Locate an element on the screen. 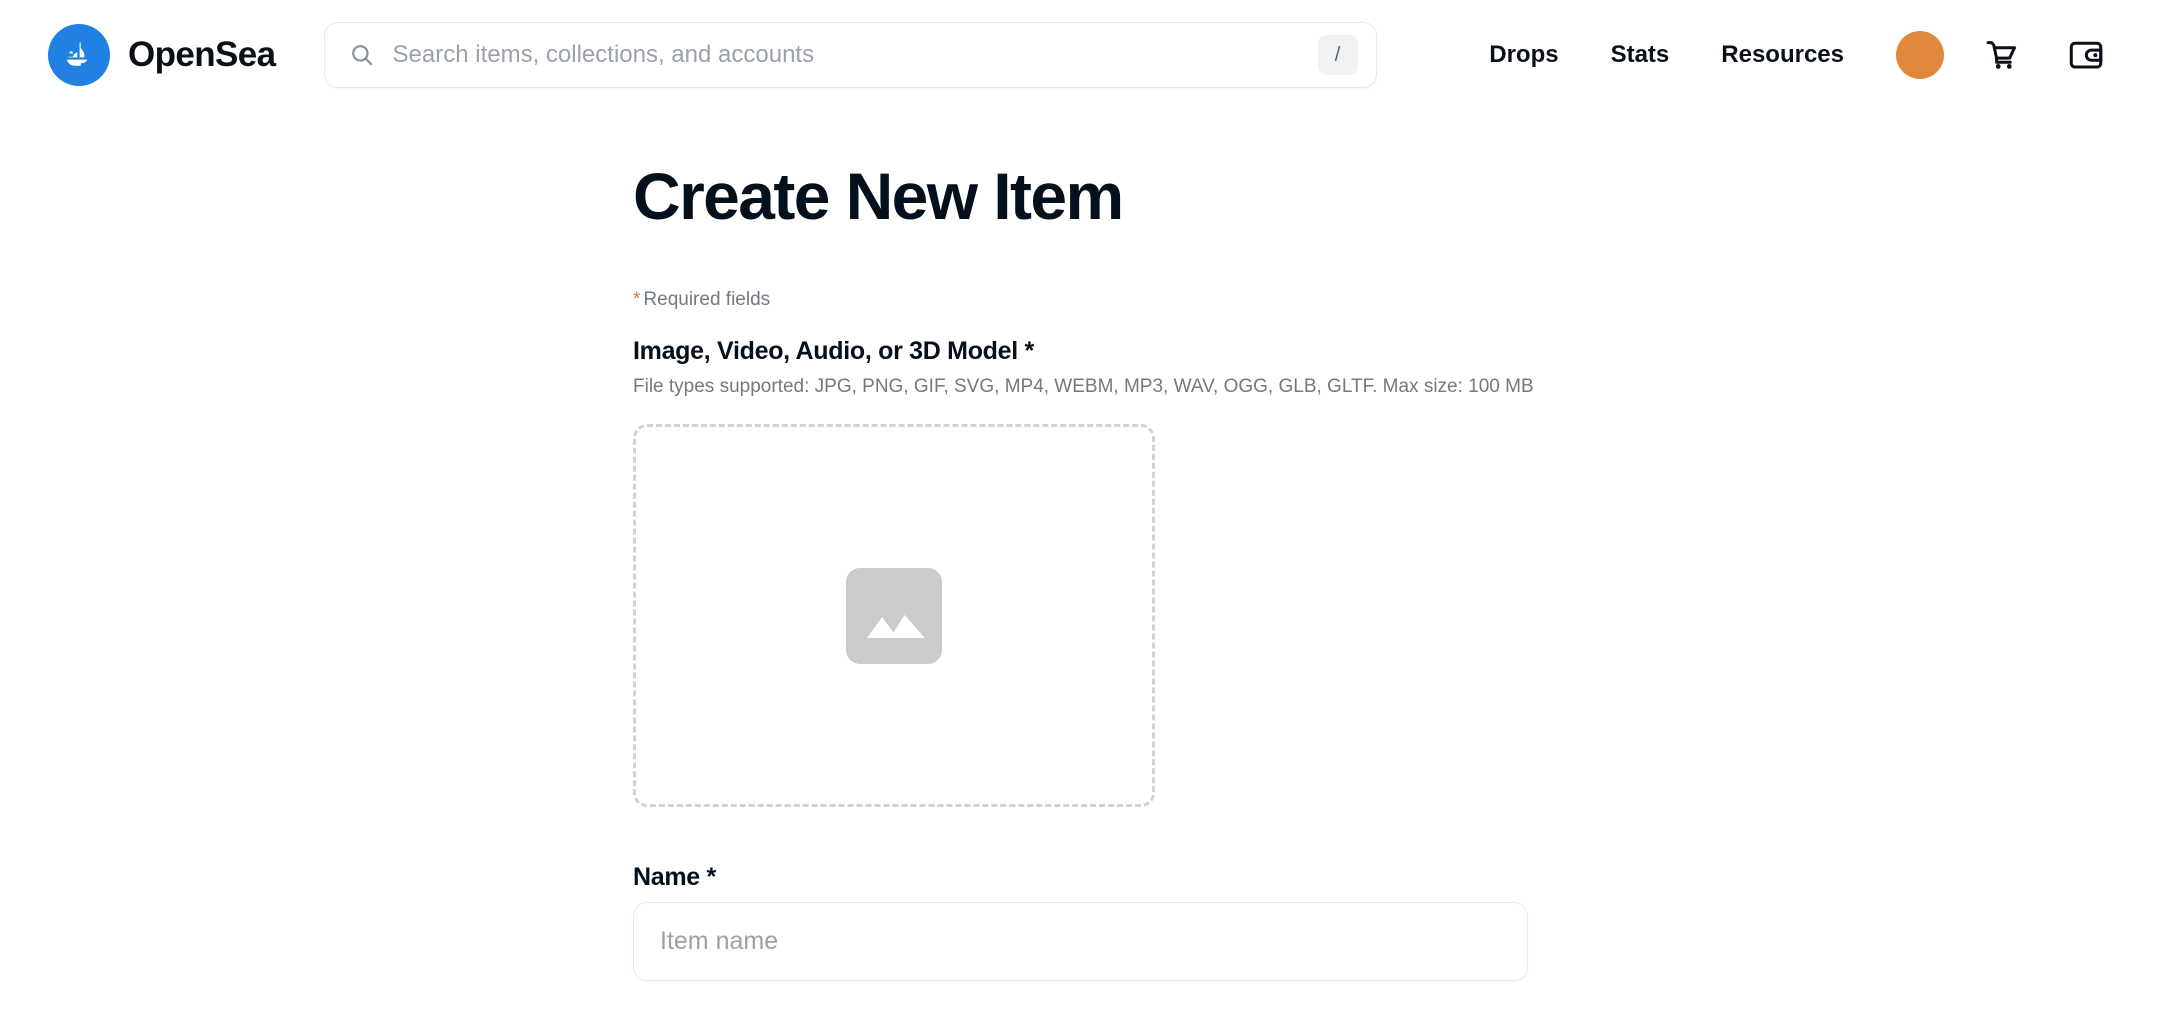 The width and height of the screenshot is (2160, 1016). nav-item-drops: Drops is located at coordinates (1523, 55).